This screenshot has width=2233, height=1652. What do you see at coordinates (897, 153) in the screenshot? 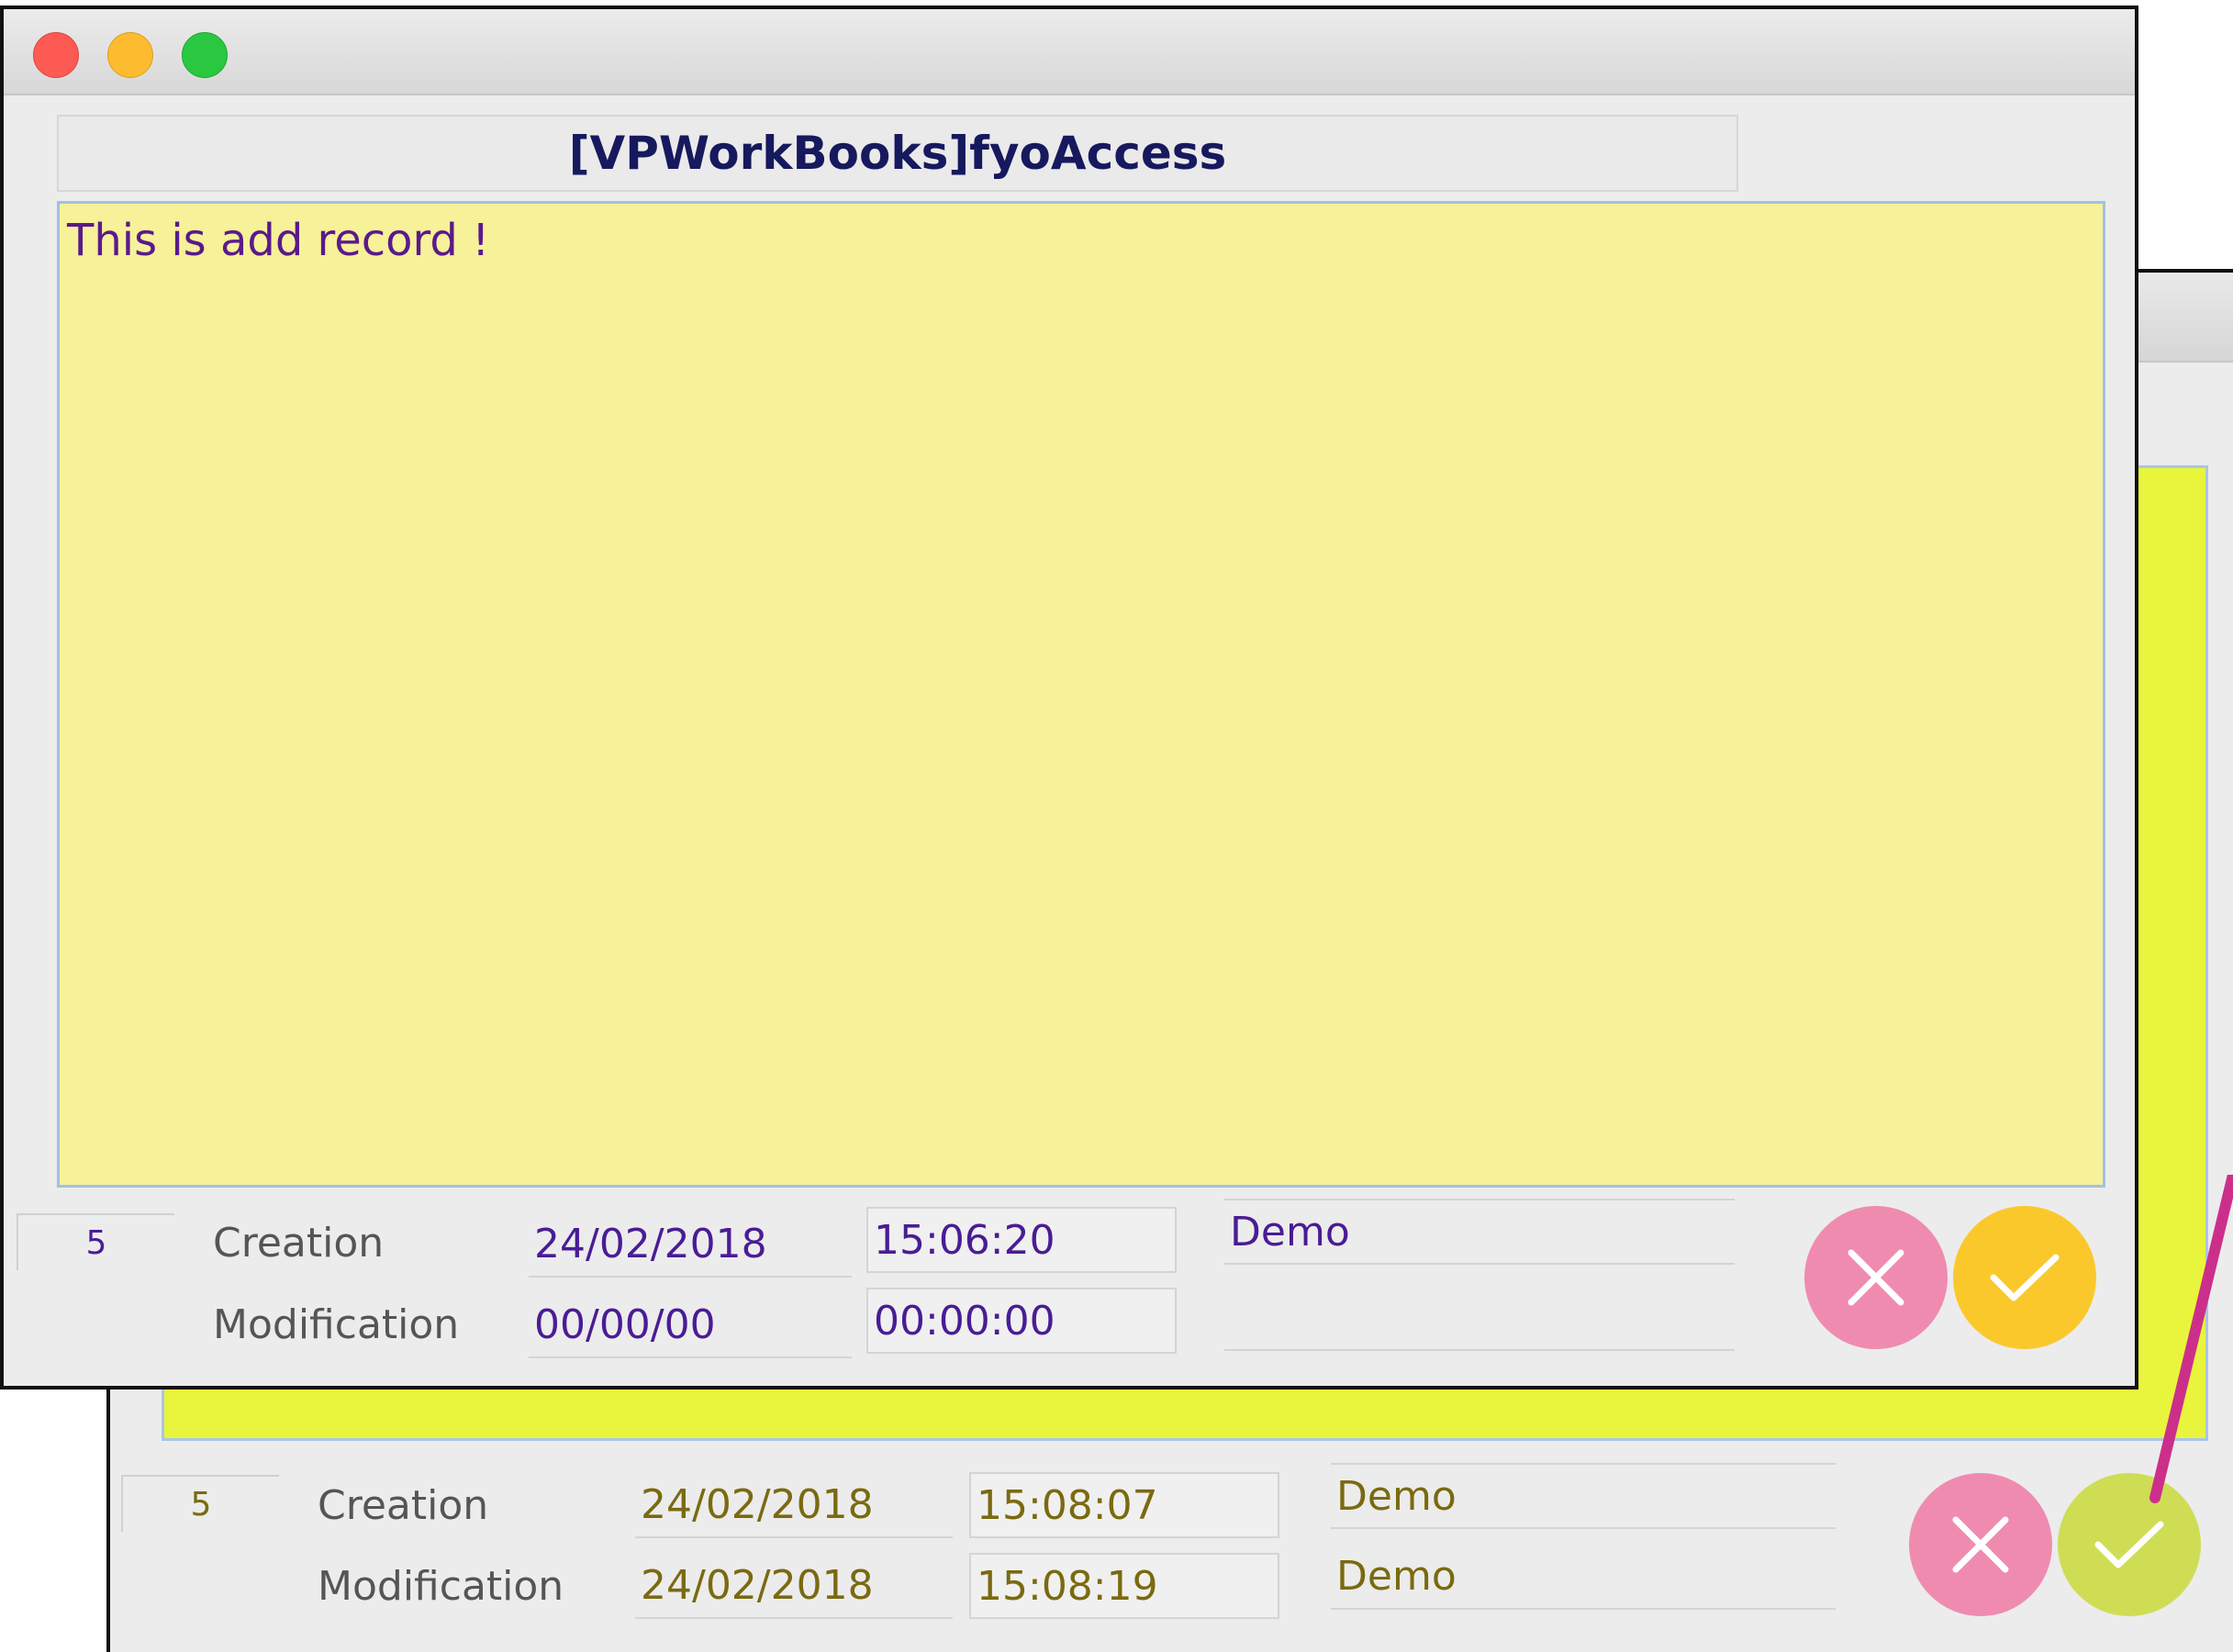
I see `form-title: [VPWorkBooks]fyoAccess` at bounding box center [897, 153].